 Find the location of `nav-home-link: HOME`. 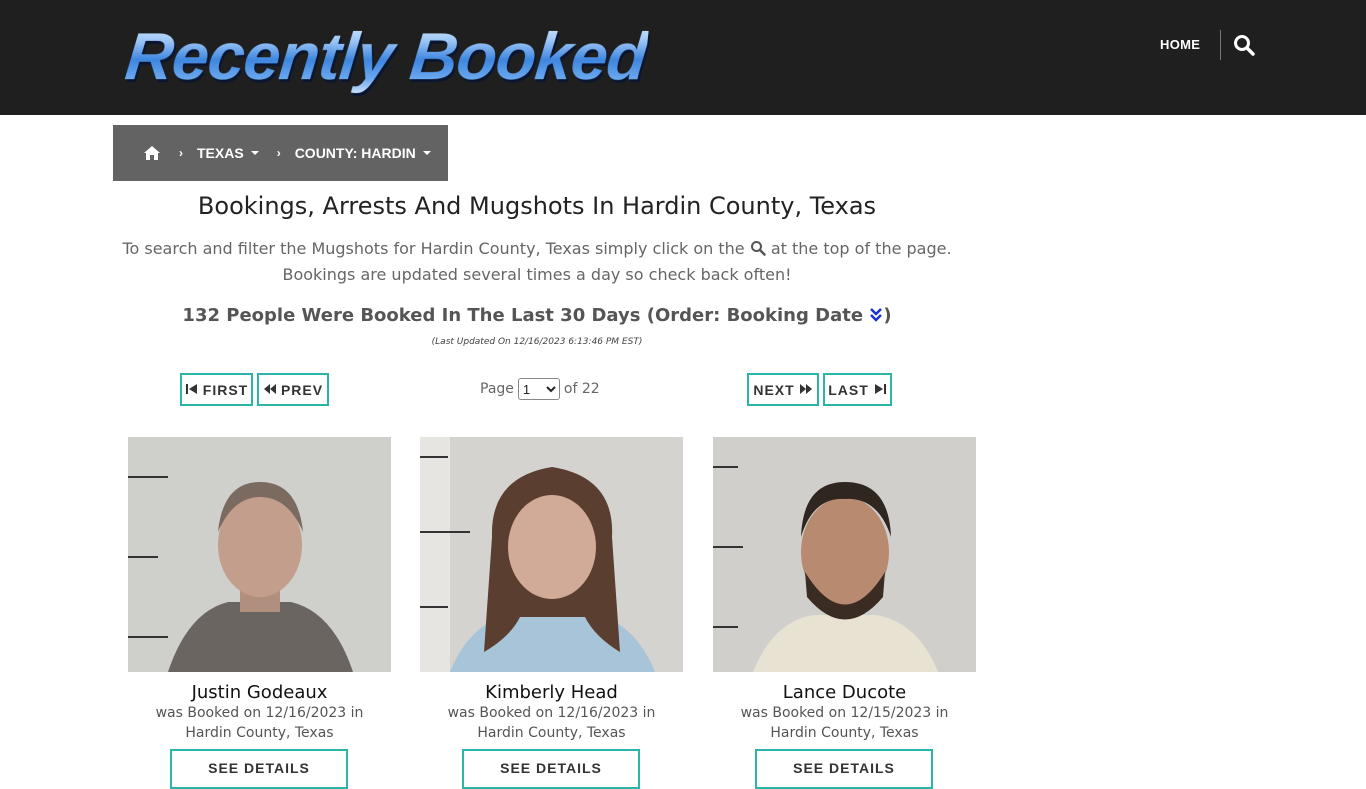

nav-home-link: HOME is located at coordinates (1180, 45).